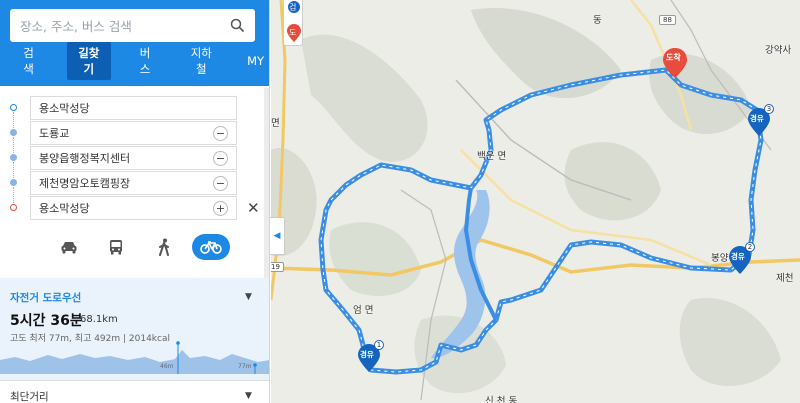 Image resolution: width=800 pixels, height=403 pixels. What do you see at coordinates (64, 108) in the screenshot?
I see `start-label: 용소막성당` at bounding box center [64, 108].